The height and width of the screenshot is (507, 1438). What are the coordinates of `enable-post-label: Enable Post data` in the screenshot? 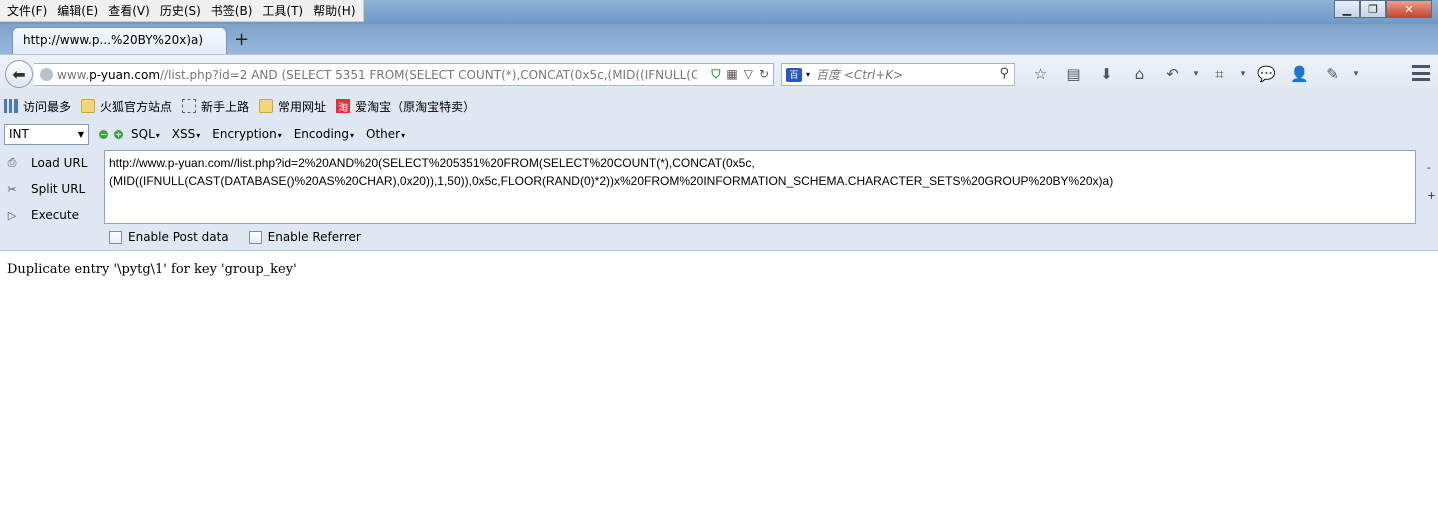 It's located at (178, 237).